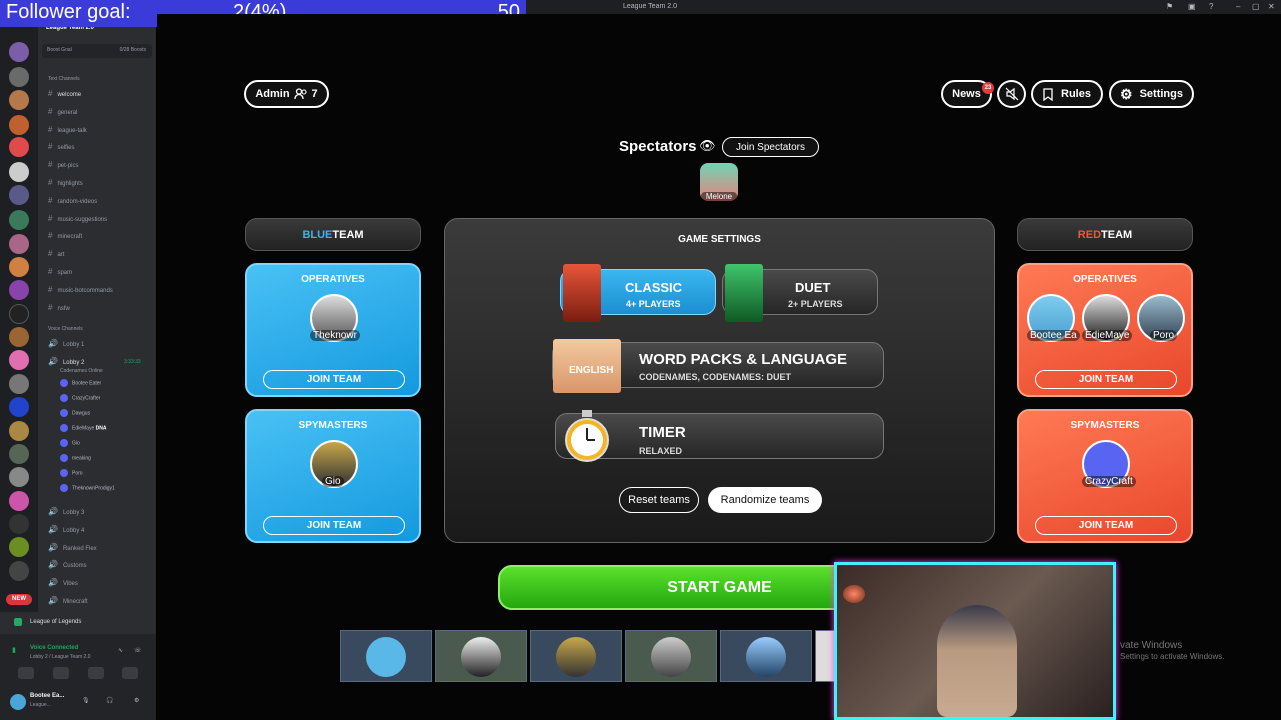 This screenshot has height=720, width=1281. Describe the element at coordinates (80, 398) in the screenshot. I see `voice-user: CrazyCrafter` at that location.